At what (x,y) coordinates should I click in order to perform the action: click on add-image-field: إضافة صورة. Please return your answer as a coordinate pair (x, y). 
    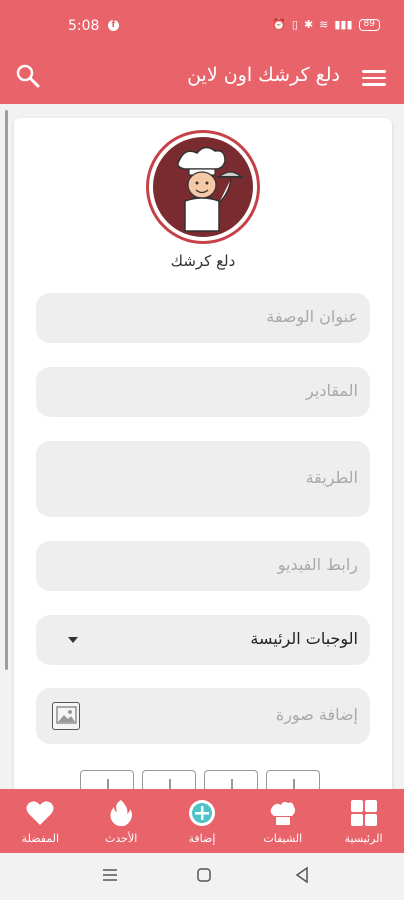
    Looking at the image, I should click on (203, 716).